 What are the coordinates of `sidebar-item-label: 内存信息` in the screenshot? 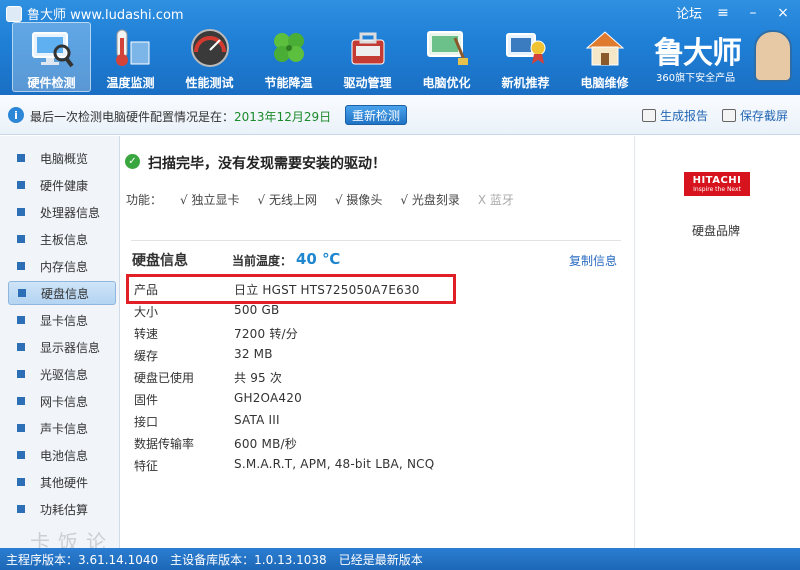 It's located at (64, 266).